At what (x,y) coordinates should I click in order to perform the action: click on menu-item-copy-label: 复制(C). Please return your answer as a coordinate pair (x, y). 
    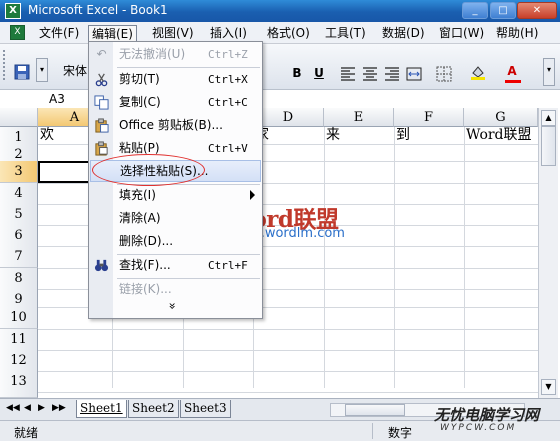
    Looking at the image, I should click on (140, 102).